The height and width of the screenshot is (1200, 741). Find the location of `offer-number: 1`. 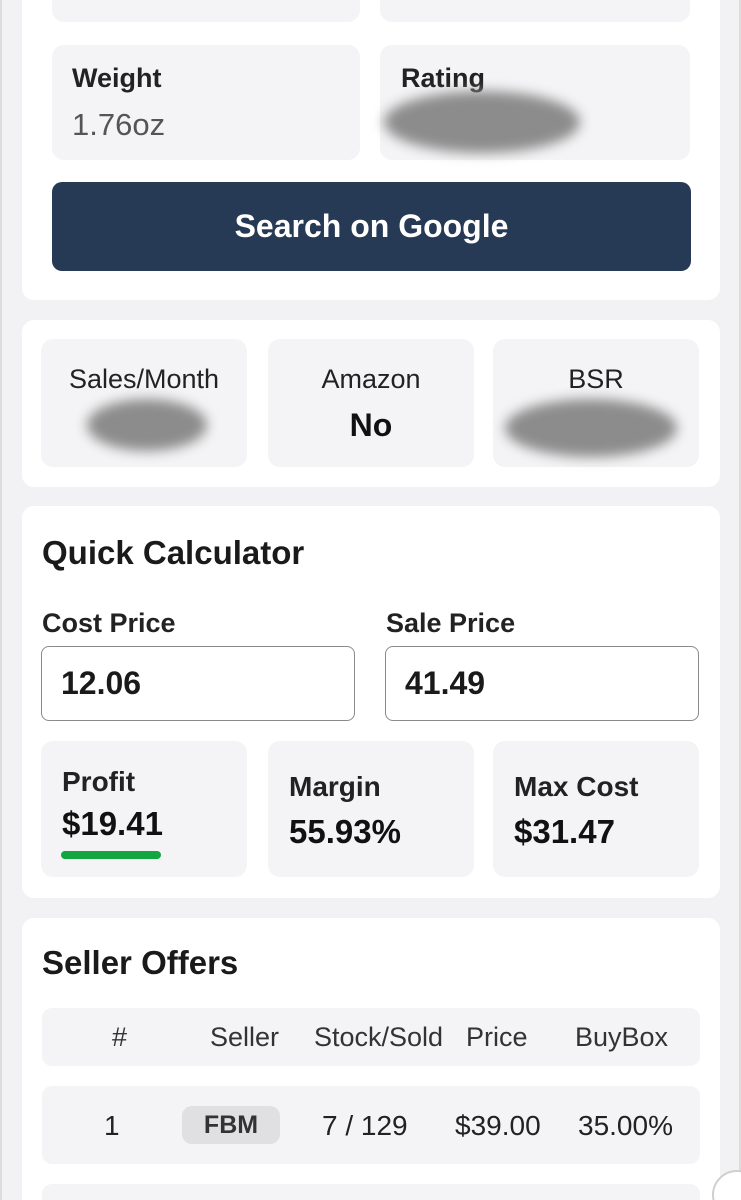

offer-number: 1 is located at coordinates (112, 1125).